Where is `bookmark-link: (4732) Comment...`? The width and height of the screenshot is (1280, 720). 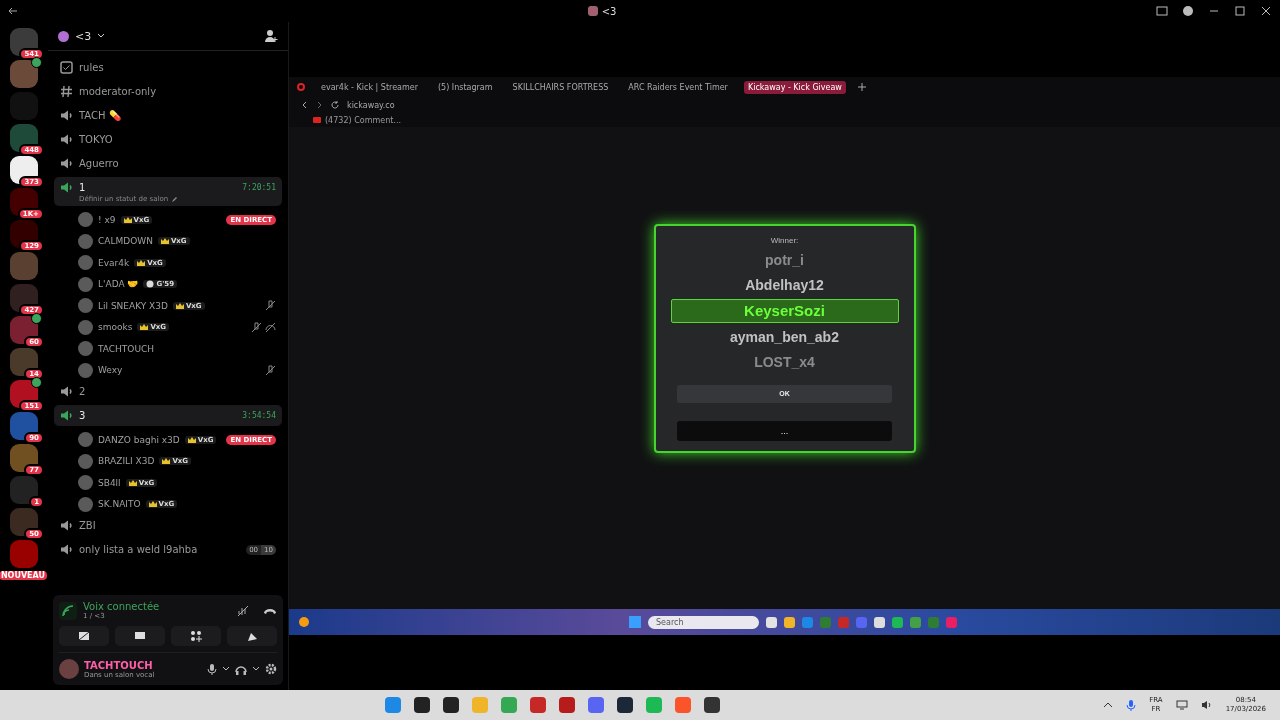
bookmark-link: (4732) Comment... is located at coordinates (363, 120).